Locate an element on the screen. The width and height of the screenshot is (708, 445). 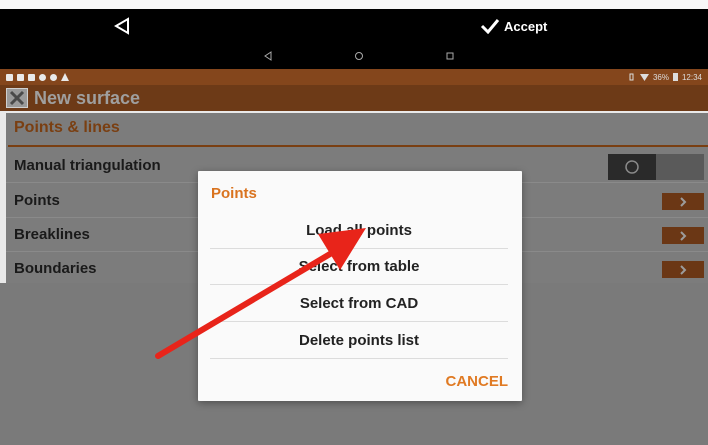
wifi-icon is located at coordinates (644, 77).